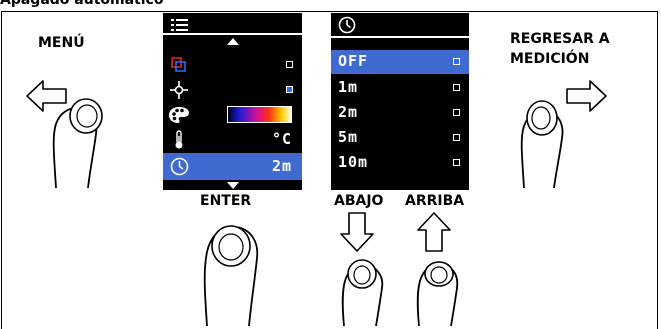  What do you see at coordinates (400, 62) in the screenshot?
I see `timeout-option-off: OFF` at bounding box center [400, 62].